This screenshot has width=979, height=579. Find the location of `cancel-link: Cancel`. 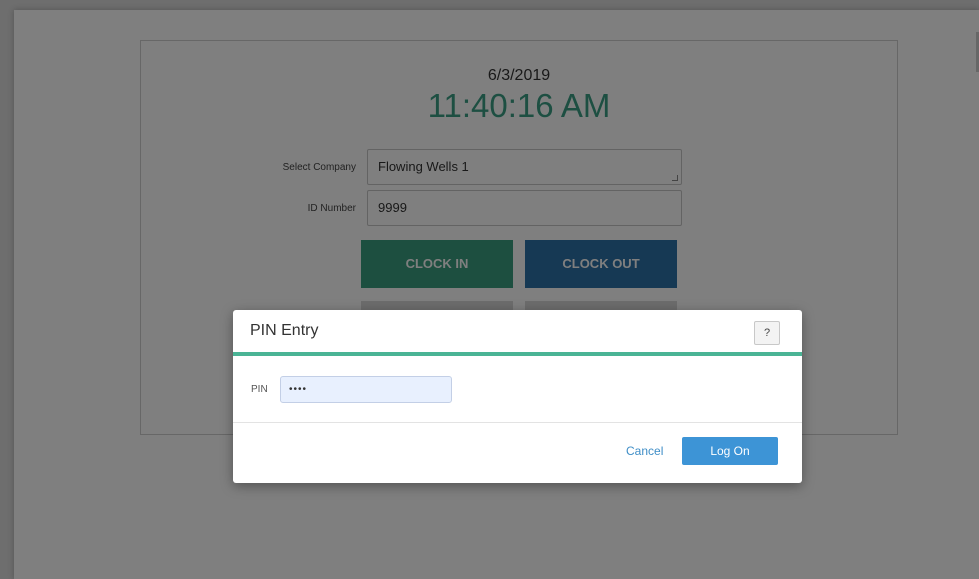

cancel-link: Cancel is located at coordinates (644, 451).